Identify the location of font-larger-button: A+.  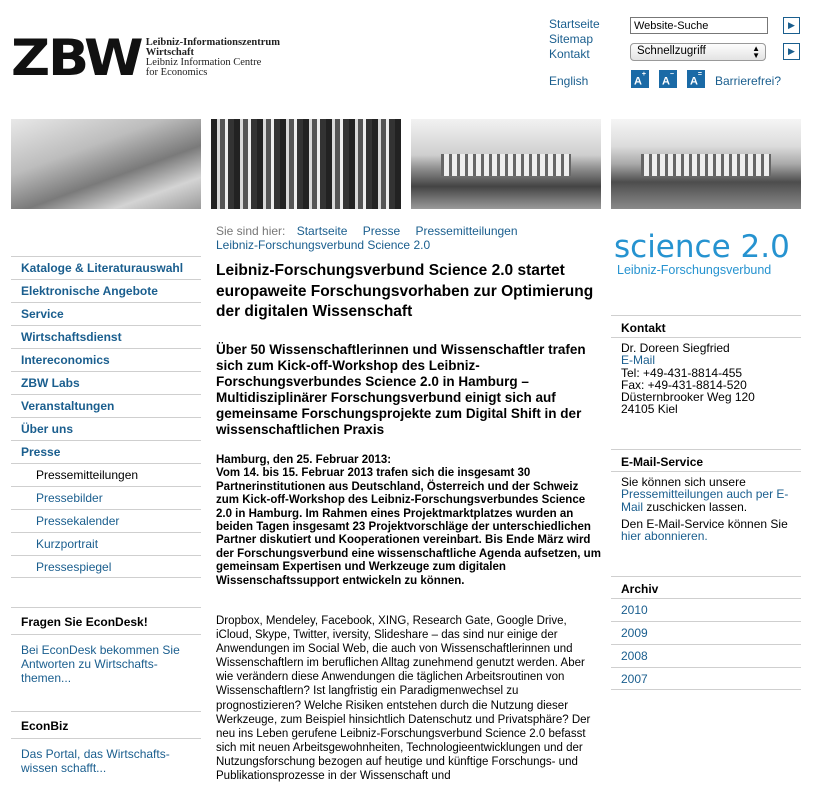
(640, 79).